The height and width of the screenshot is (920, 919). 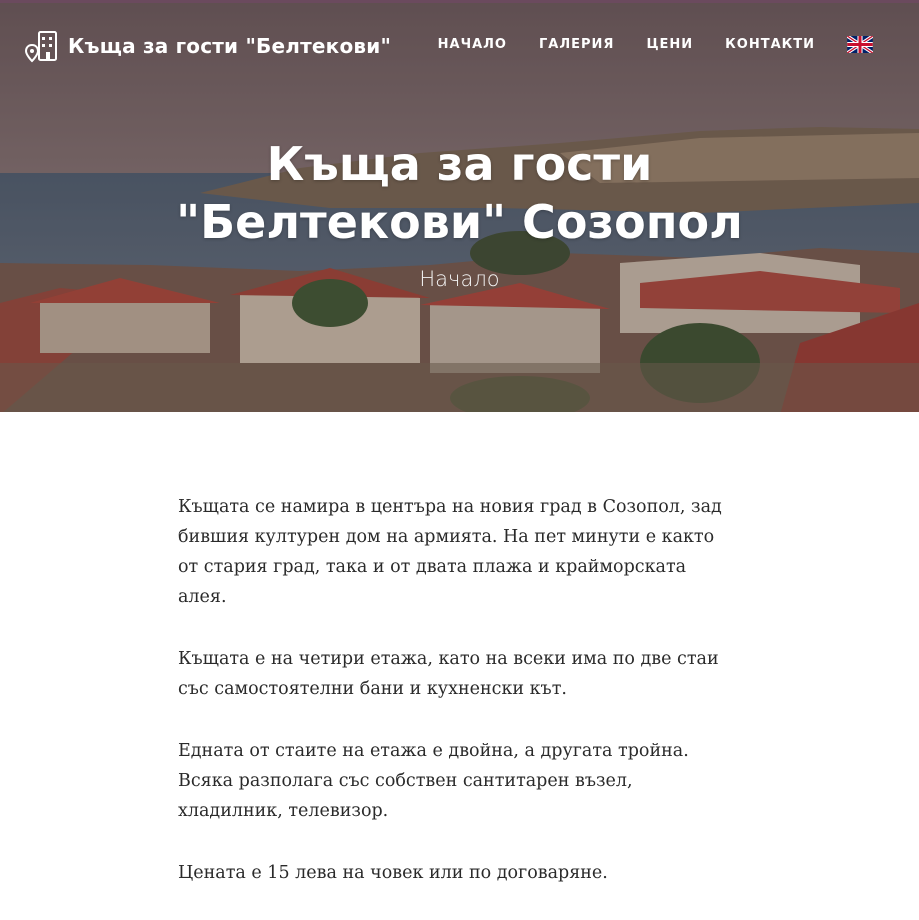 What do you see at coordinates (770, 44) in the screenshot?
I see `nav-link-contacts: КОНТАКТИ` at bounding box center [770, 44].